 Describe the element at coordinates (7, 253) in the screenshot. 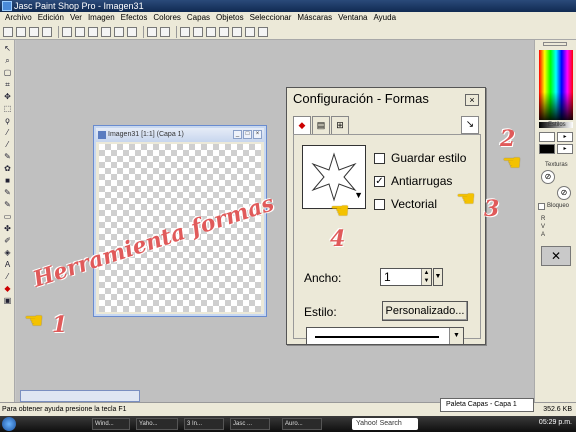

I see `fill-tool-icon: ◈` at that location.